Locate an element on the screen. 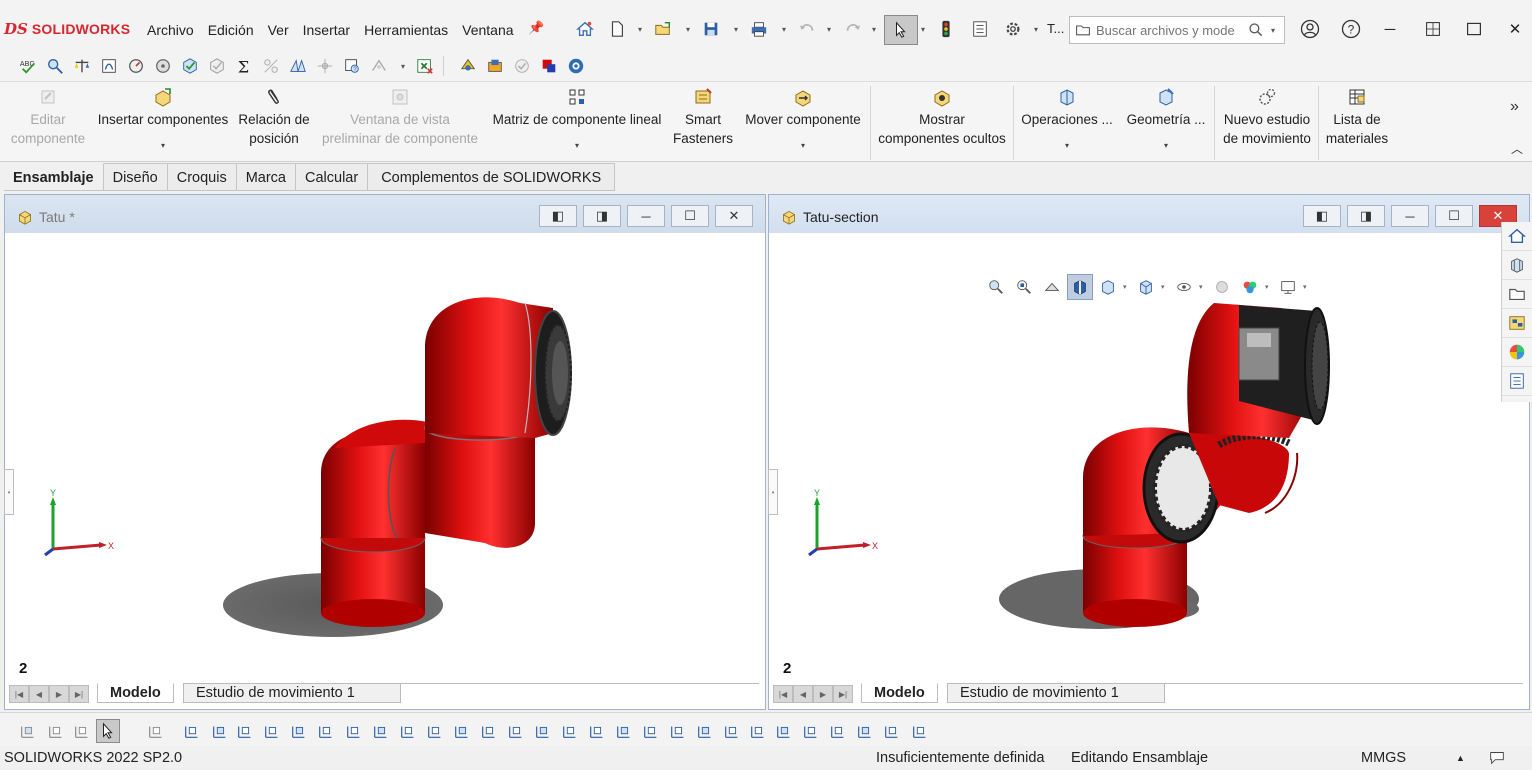 This screenshot has height=770, width=1532. collapse-command-manager-icon: ︿ is located at coordinates (1517, 148).